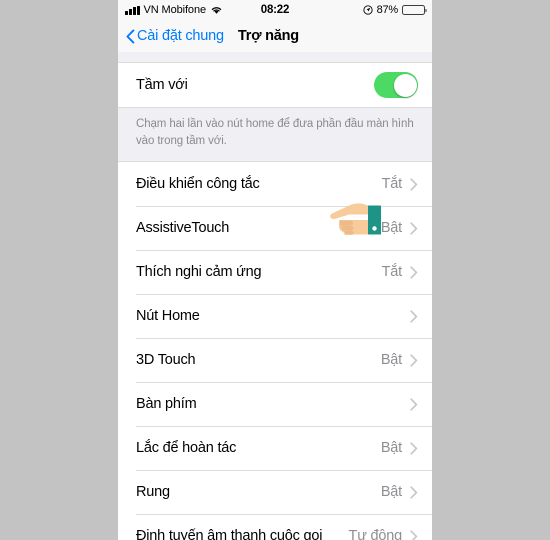  What do you see at coordinates (130, 36) in the screenshot?
I see `chevron-left-icon` at bounding box center [130, 36].